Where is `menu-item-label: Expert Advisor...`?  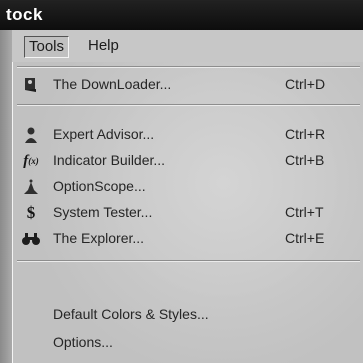
menu-item-label: Expert Advisor... is located at coordinates (104, 134).